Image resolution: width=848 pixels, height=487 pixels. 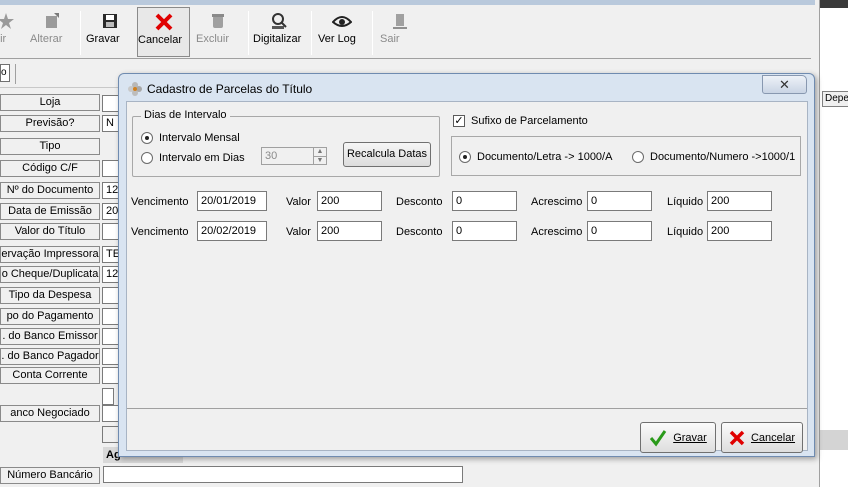 I want to click on label-numero-bancario: Número Bancário, so click(x=50, y=475).